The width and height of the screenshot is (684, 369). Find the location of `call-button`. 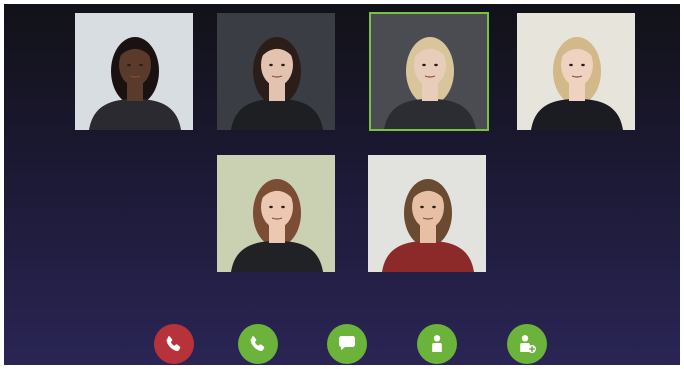

call-button is located at coordinates (258, 344).